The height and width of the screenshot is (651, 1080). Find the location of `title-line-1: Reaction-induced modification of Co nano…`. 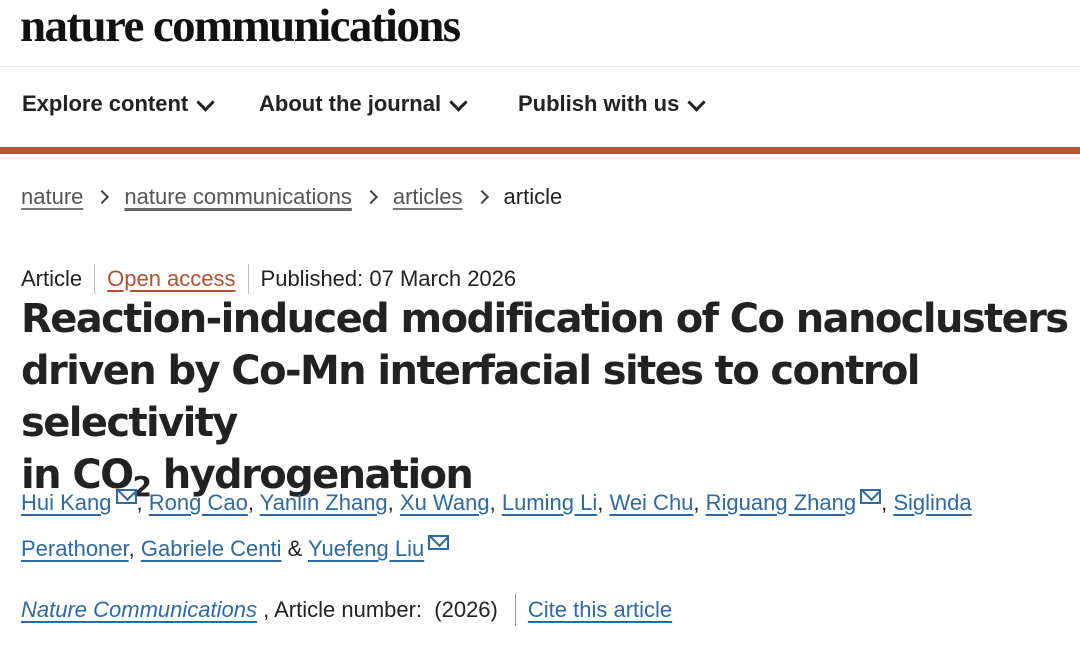

title-line-1: Reaction-induced modification of Co nano… is located at coordinates (545, 319).